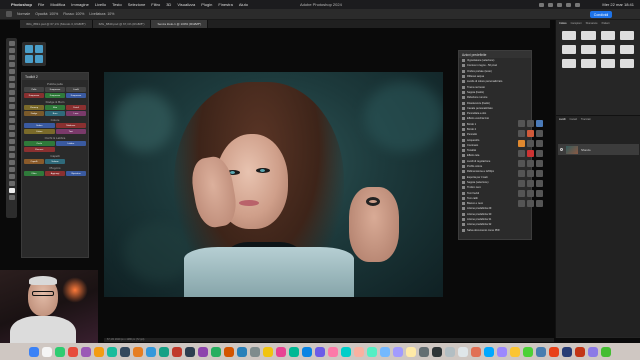  What do you see at coordinates (588, 63) in the screenshot?
I see `channel-mixer-icon` at bounding box center [588, 63].